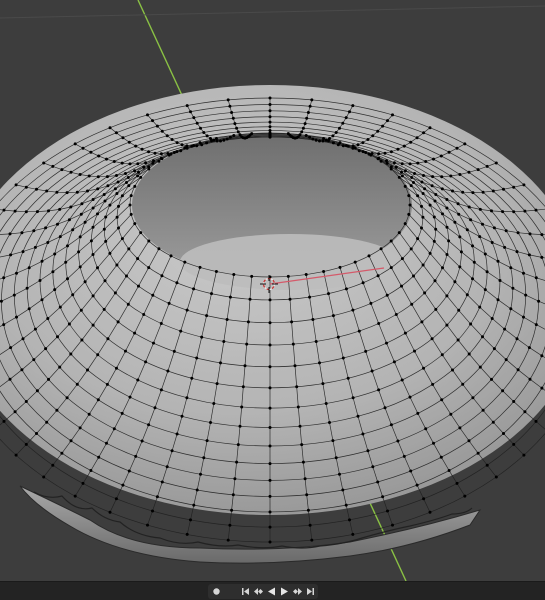 This screenshot has width=545, height=600. I want to click on play-button, so click(284, 591).